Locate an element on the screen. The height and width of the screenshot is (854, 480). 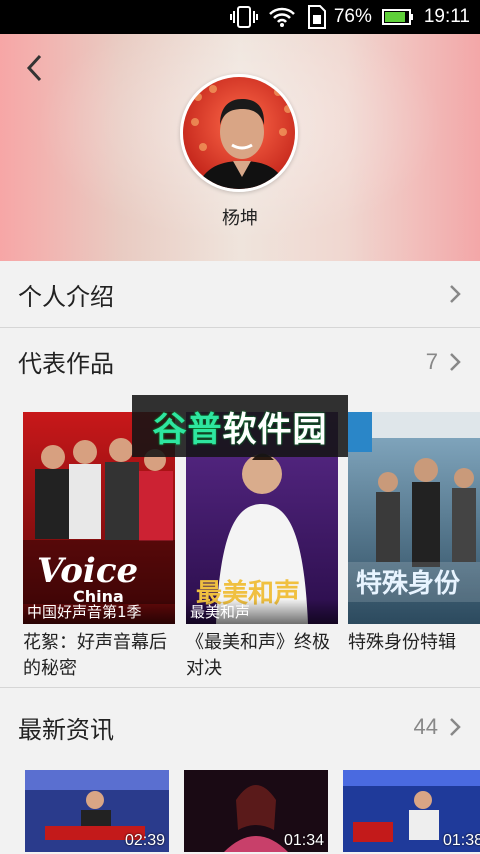
news-duration: 02:39 is located at coordinates (144, 840).